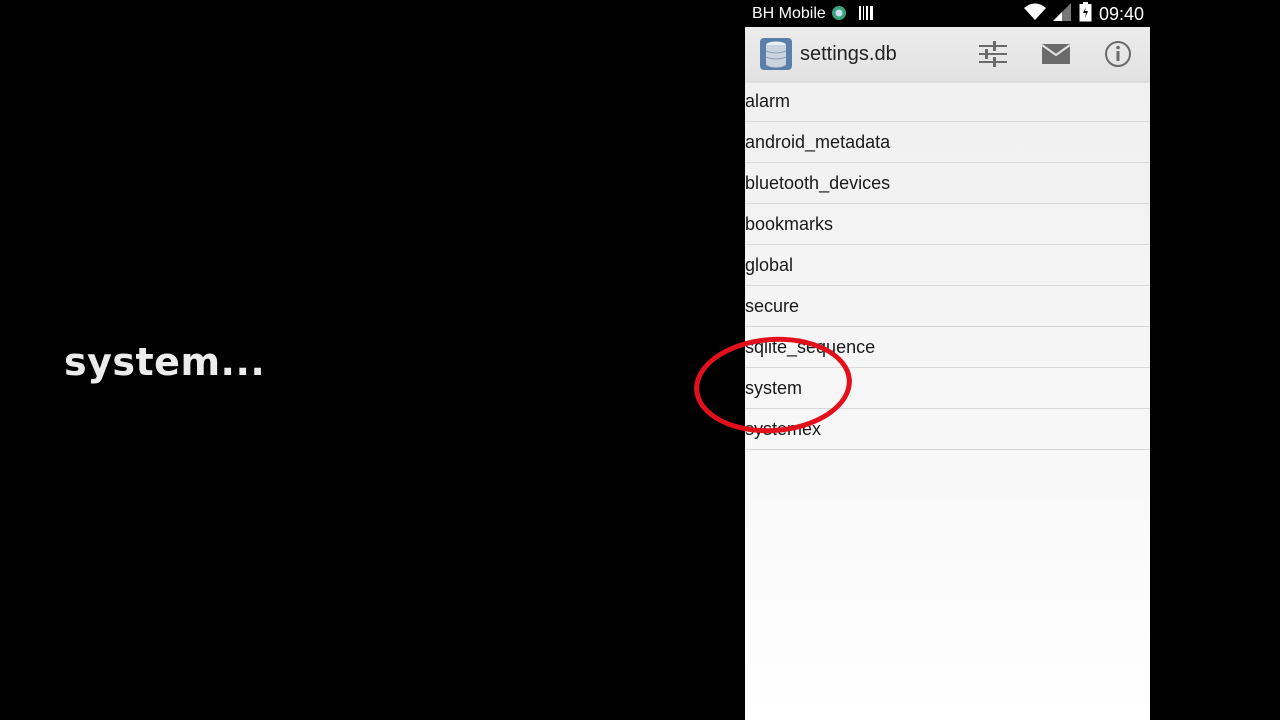  Describe the element at coordinates (1085, 14) in the screenshot. I see `battery-icon` at that location.